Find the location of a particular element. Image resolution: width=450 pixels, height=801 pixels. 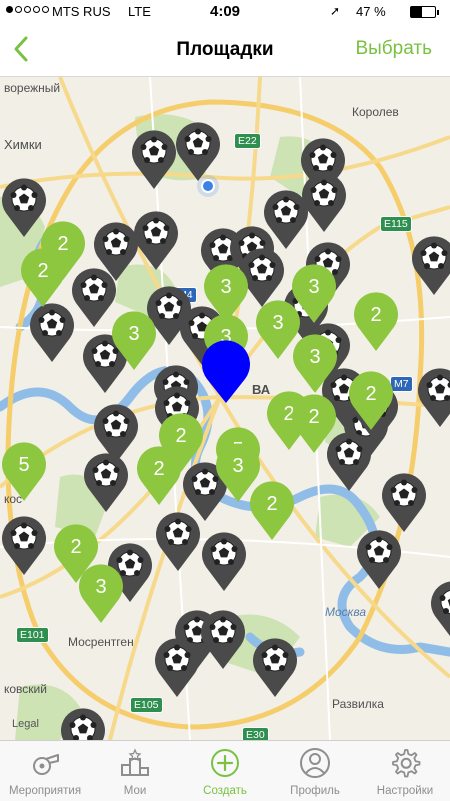

venue-cluster-pin: 5 is located at coordinates (24, 472).